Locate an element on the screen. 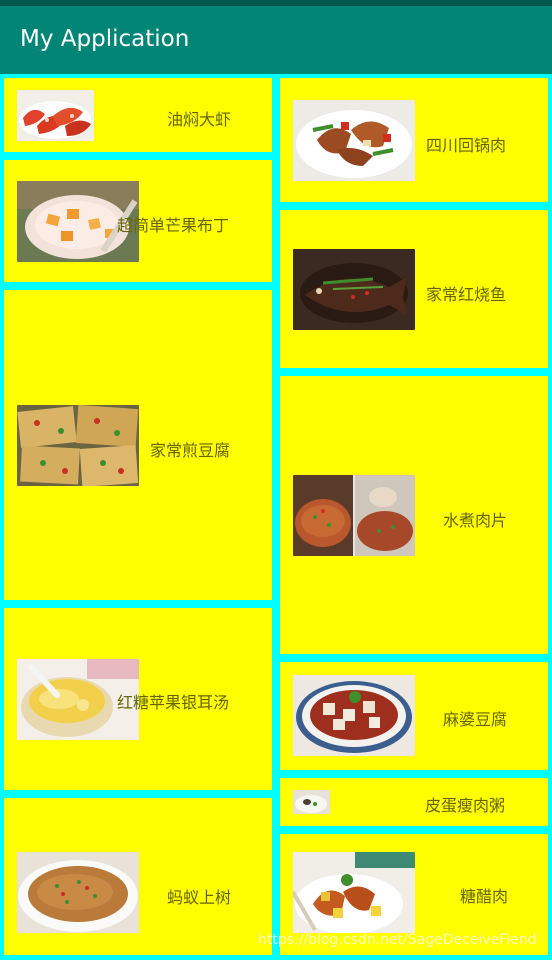  pan-fried-tofu-photo-icon is located at coordinates (78, 445).